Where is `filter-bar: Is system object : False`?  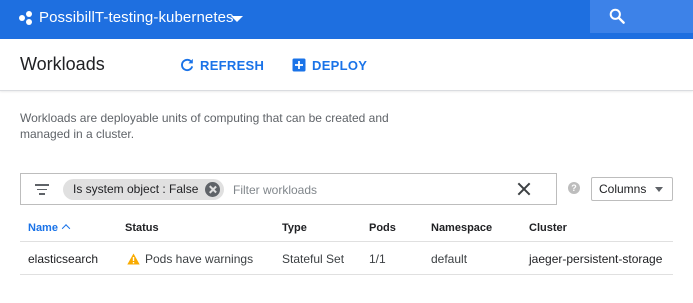 filter-bar: Is system object : False is located at coordinates (288, 189).